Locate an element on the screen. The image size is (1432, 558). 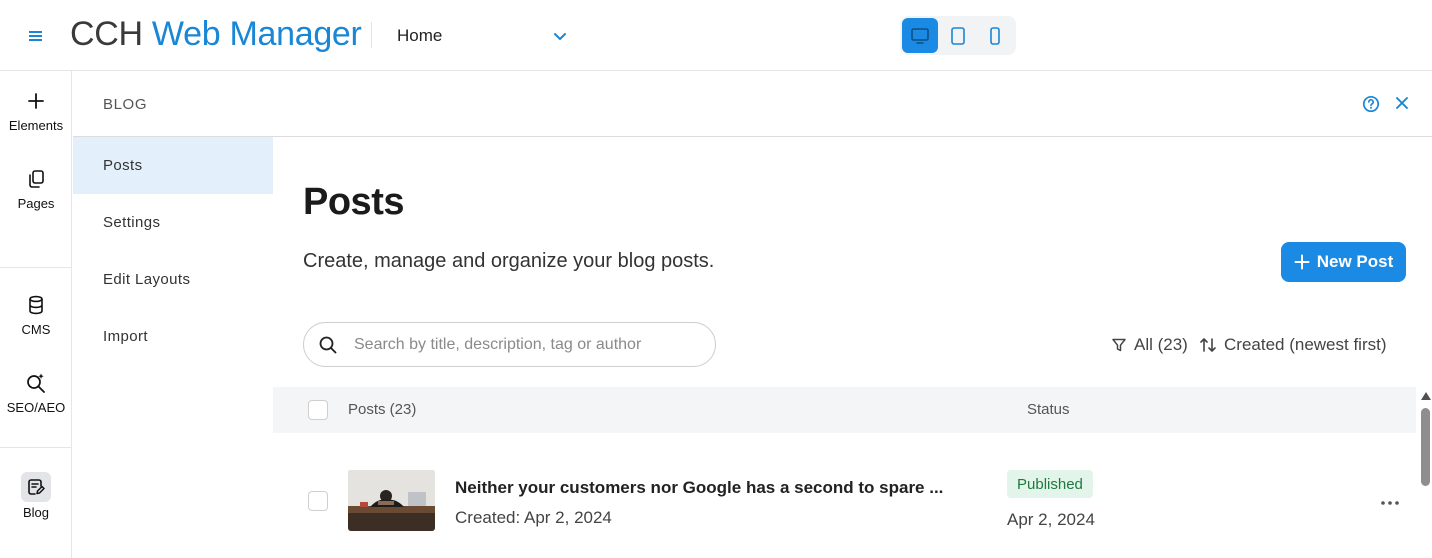
seo-search-icon is located at coordinates (36, 383).